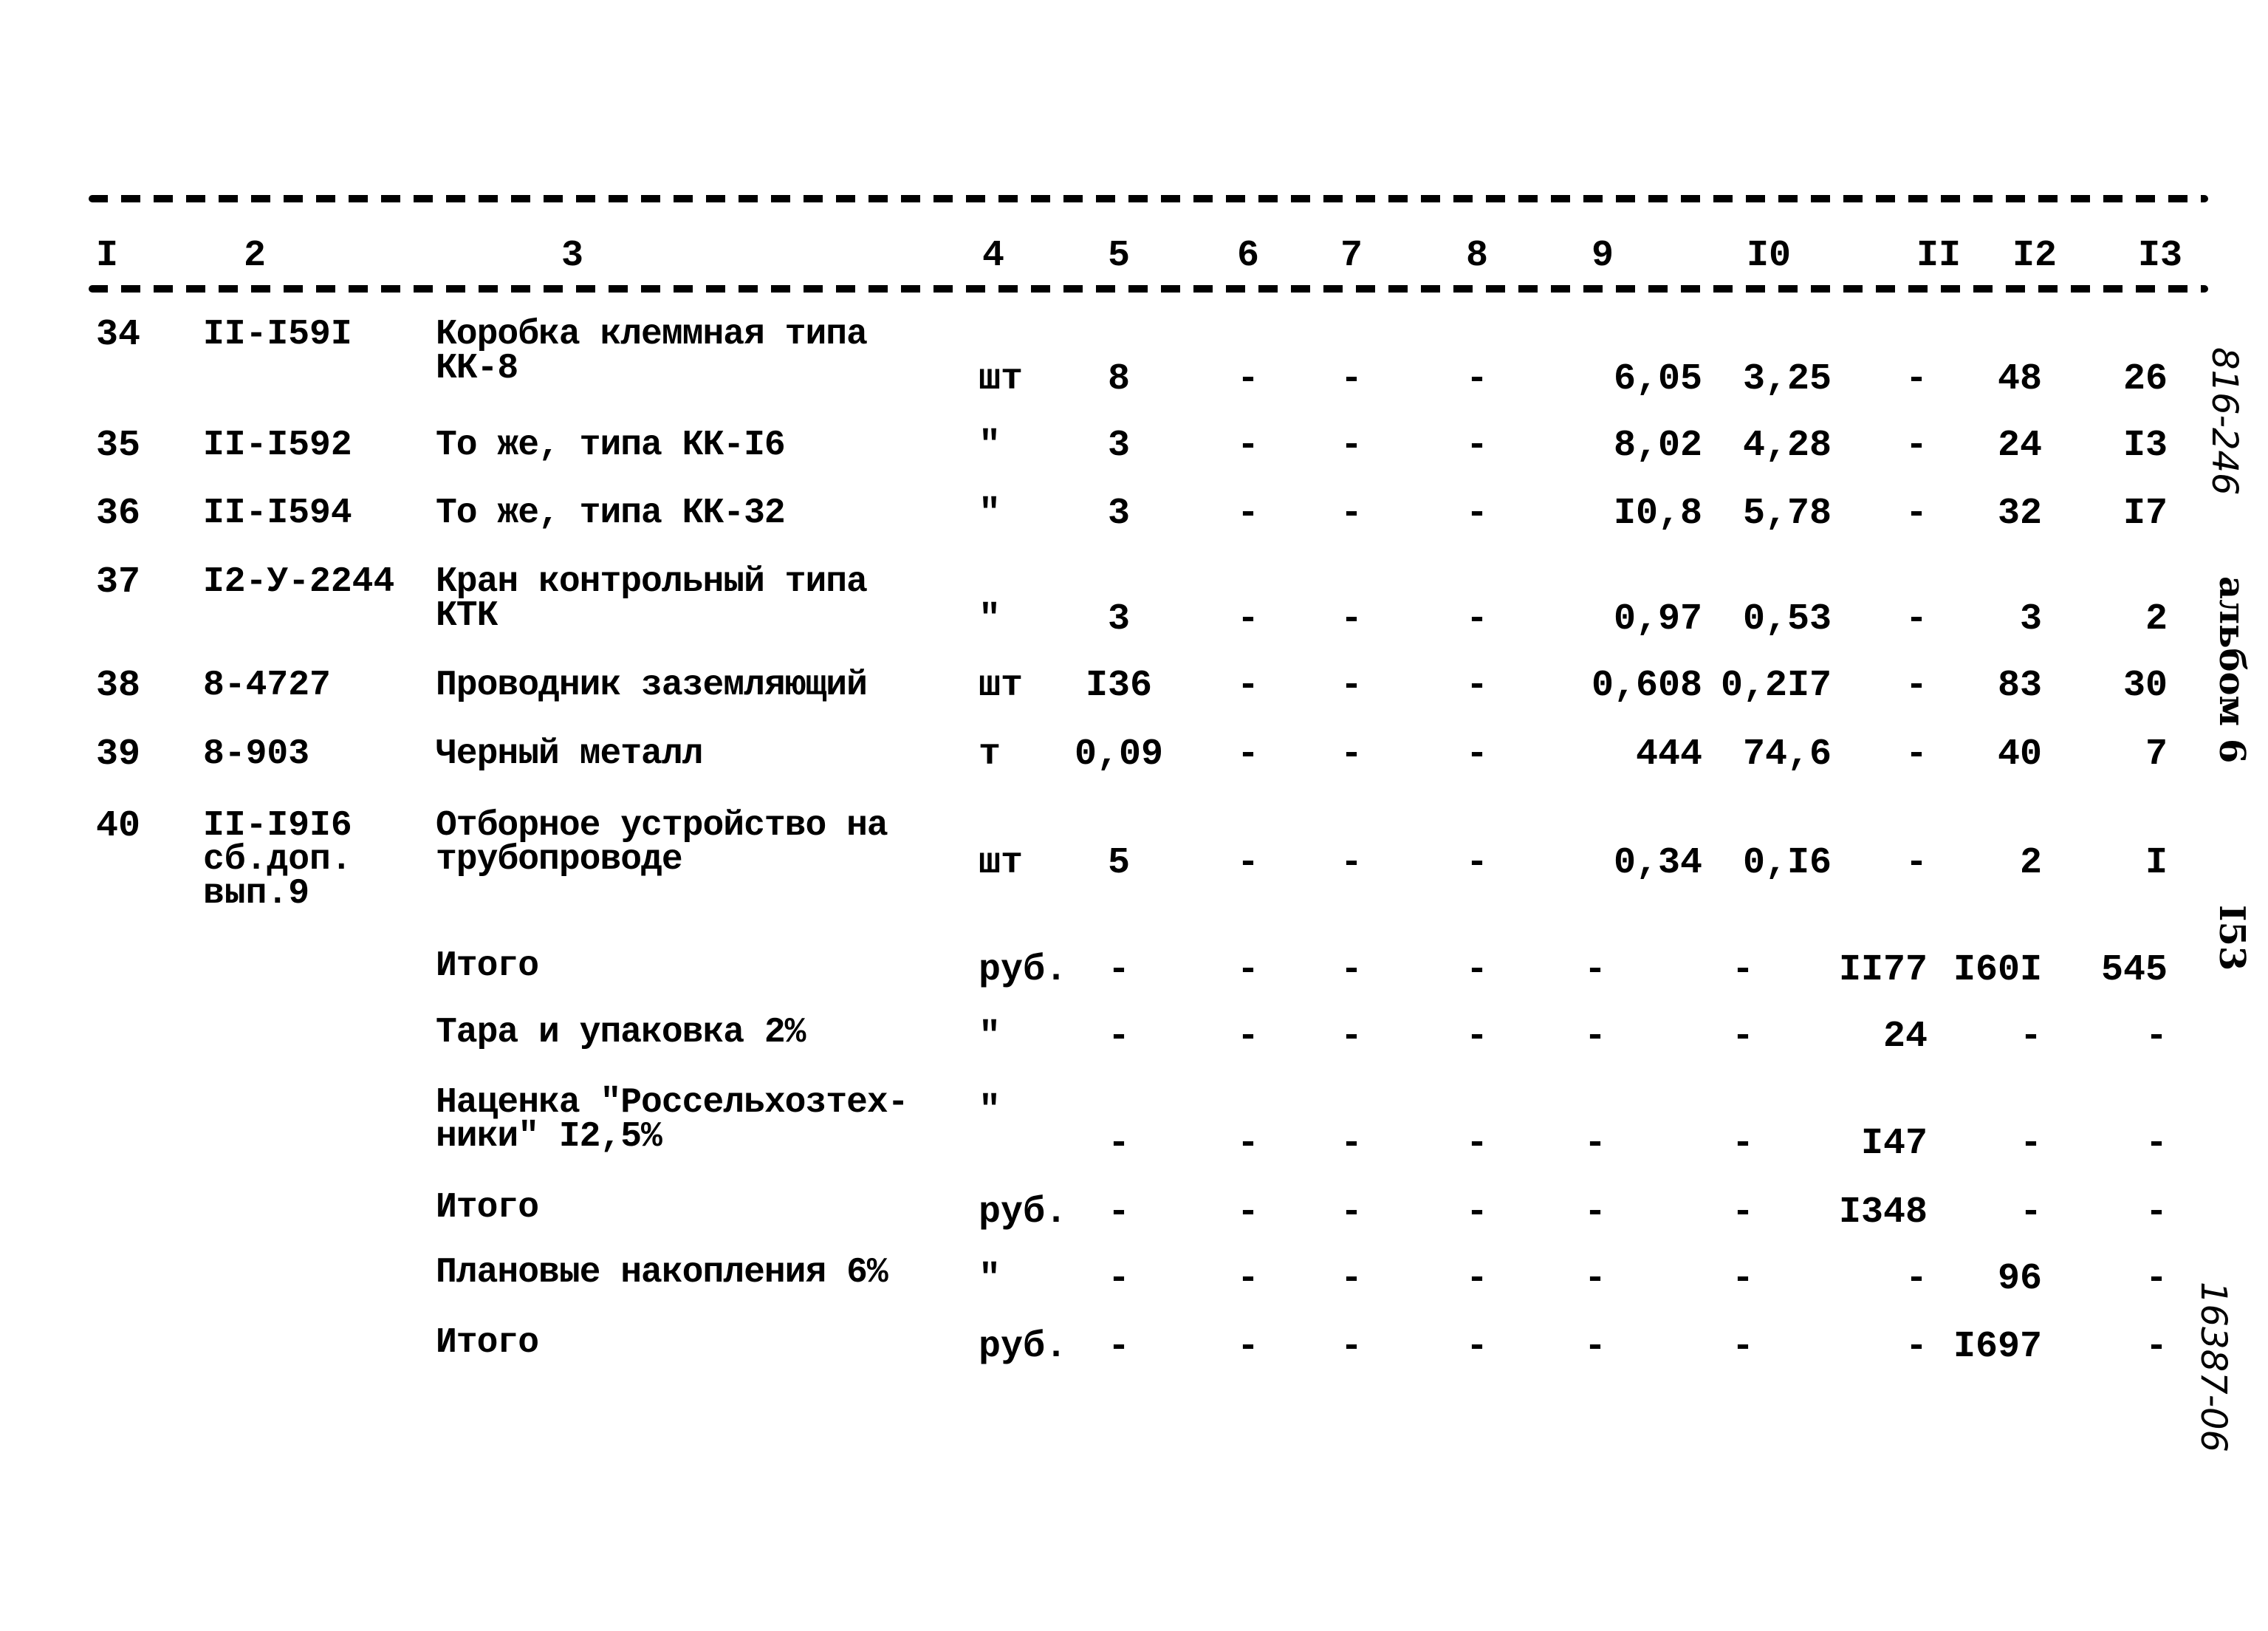 The height and width of the screenshot is (1631, 2268). Describe the element at coordinates (1248, 256) in the screenshot. I see `column-header-6: 6` at that location.